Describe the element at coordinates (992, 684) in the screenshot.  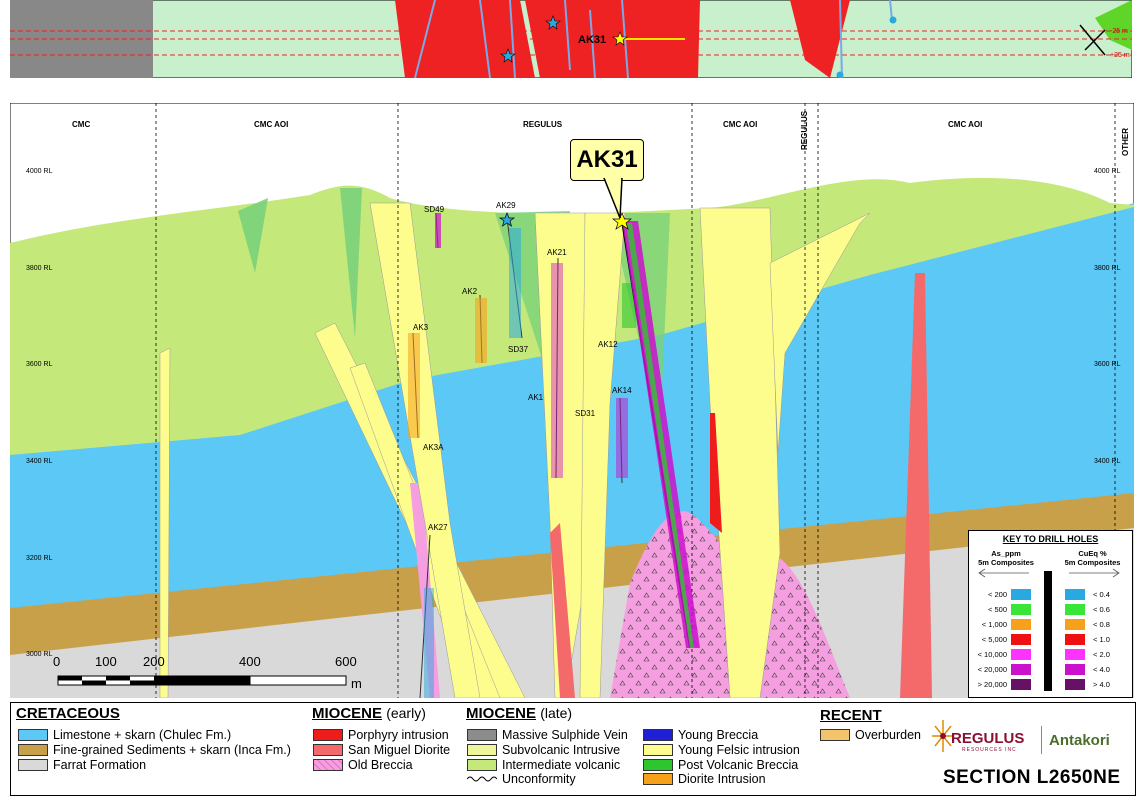
I see `key-as-label: > 20,000` at that location.